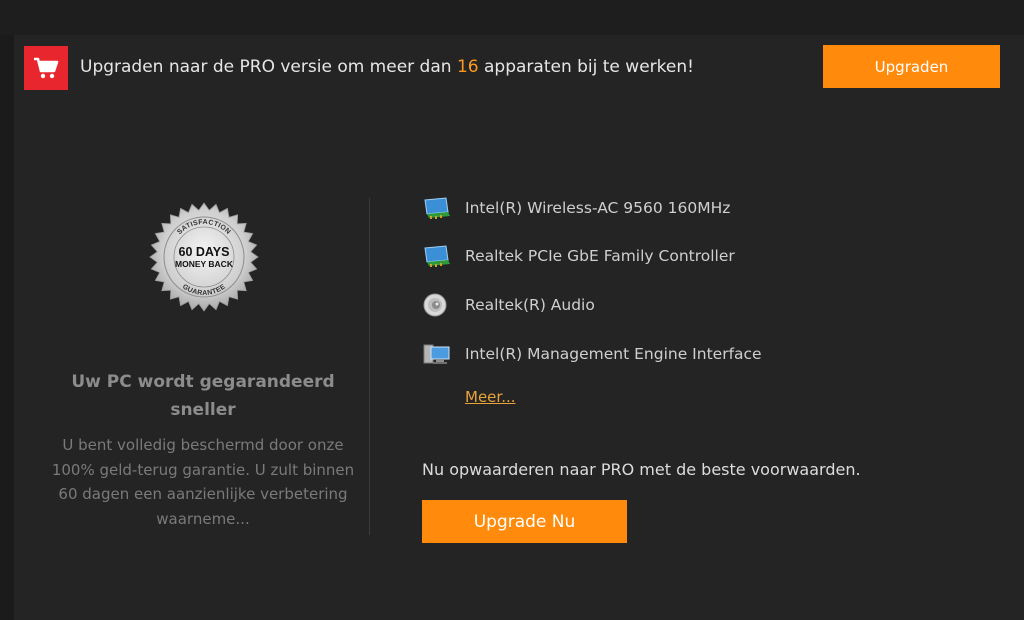 The height and width of the screenshot is (620, 1024). I want to click on device-label: Intel(R) Management Engine Interface, so click(613, 354).